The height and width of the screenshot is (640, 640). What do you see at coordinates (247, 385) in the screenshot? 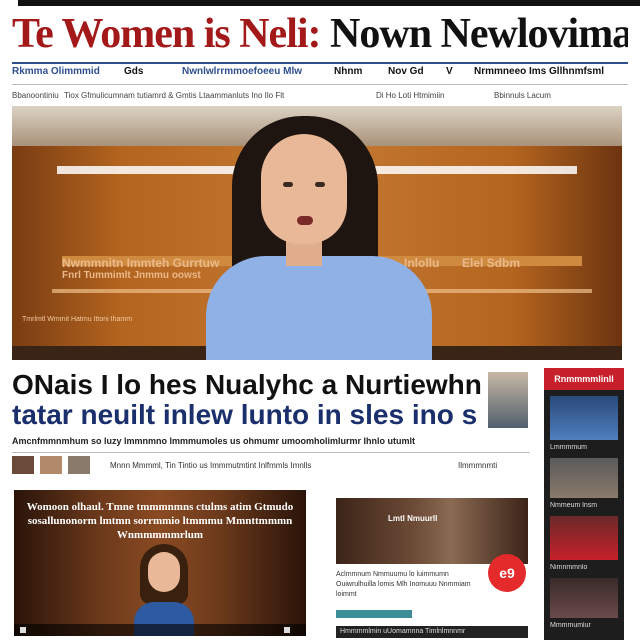
I see `headline-line-1: ONais I lo hes Nualyhc a Nurtiewhn` at bounding box center [247, 385].